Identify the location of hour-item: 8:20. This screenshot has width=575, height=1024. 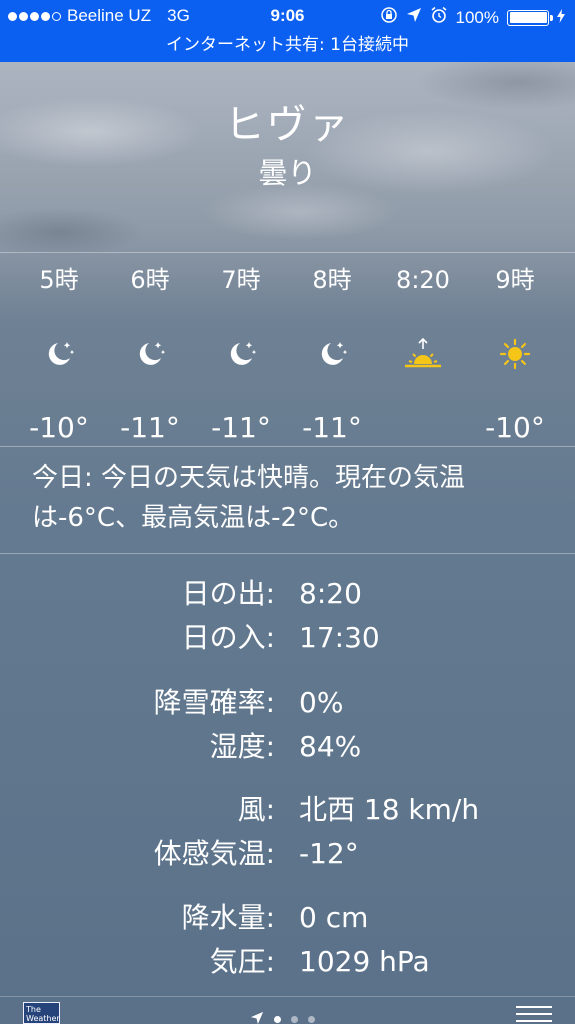
(423, 355).